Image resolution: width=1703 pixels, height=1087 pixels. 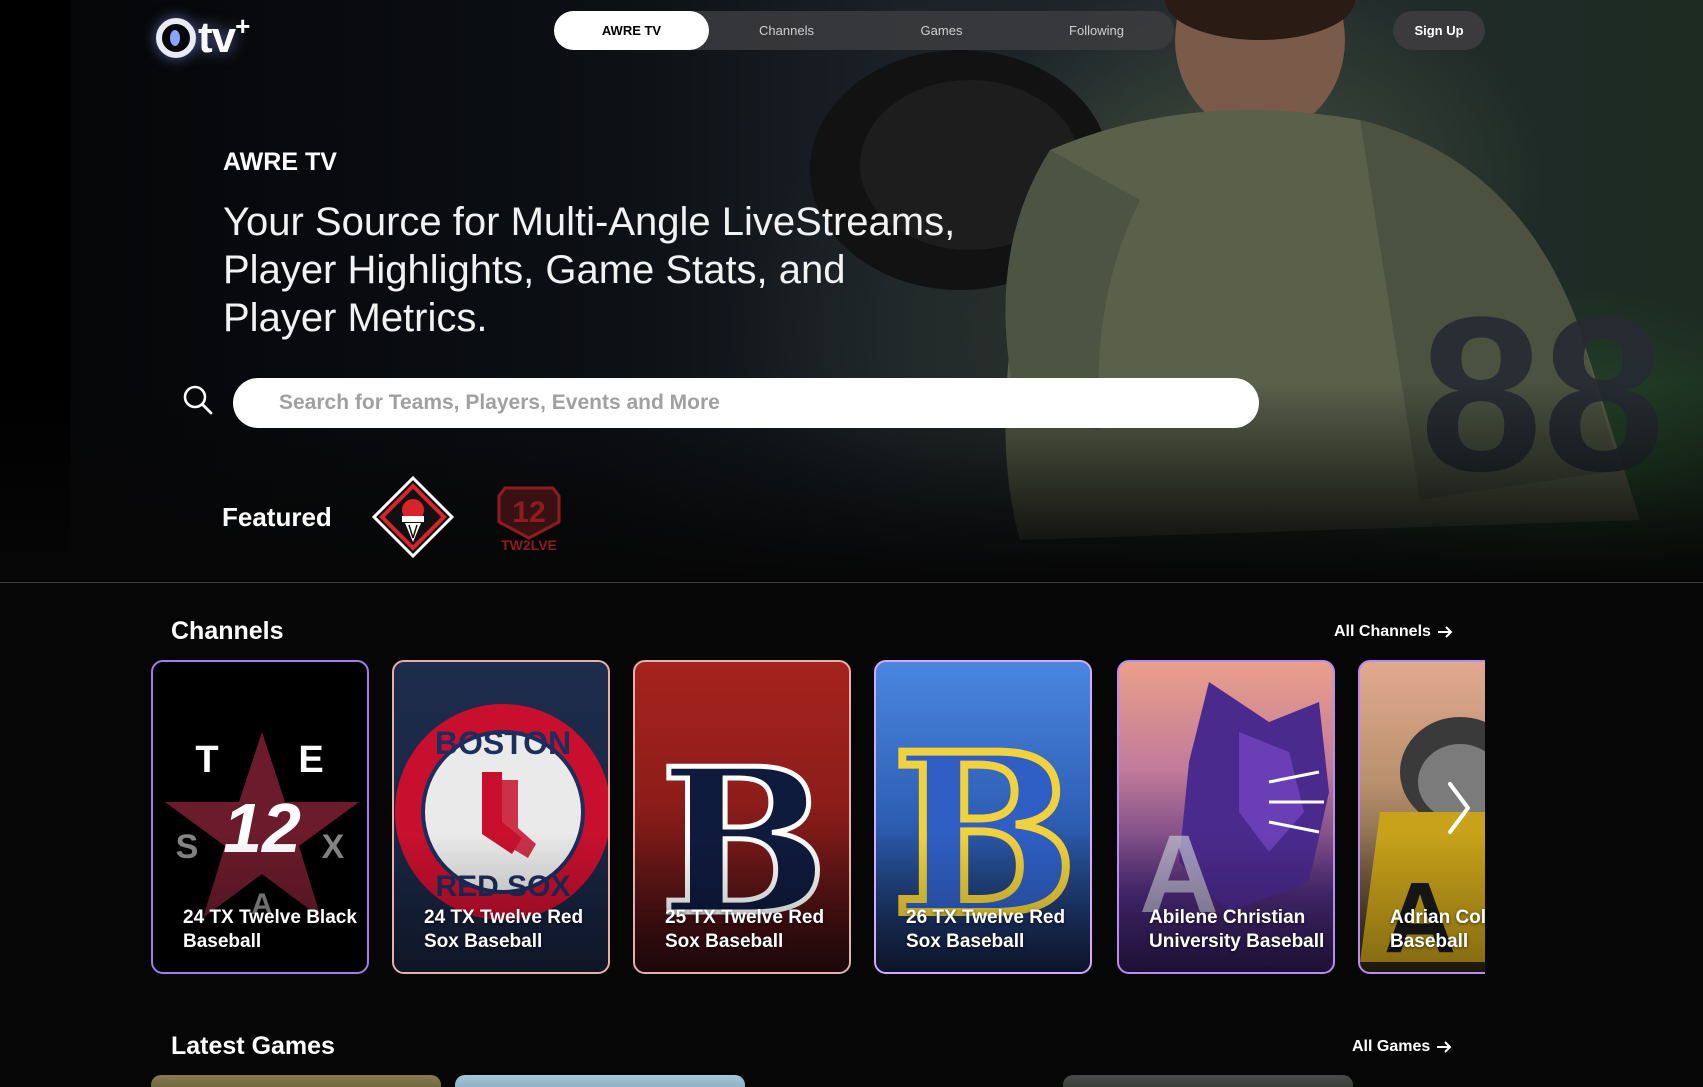 I want to click on featured-logo-twelve: 12 TW2LVE, so click(x=529, y=518).